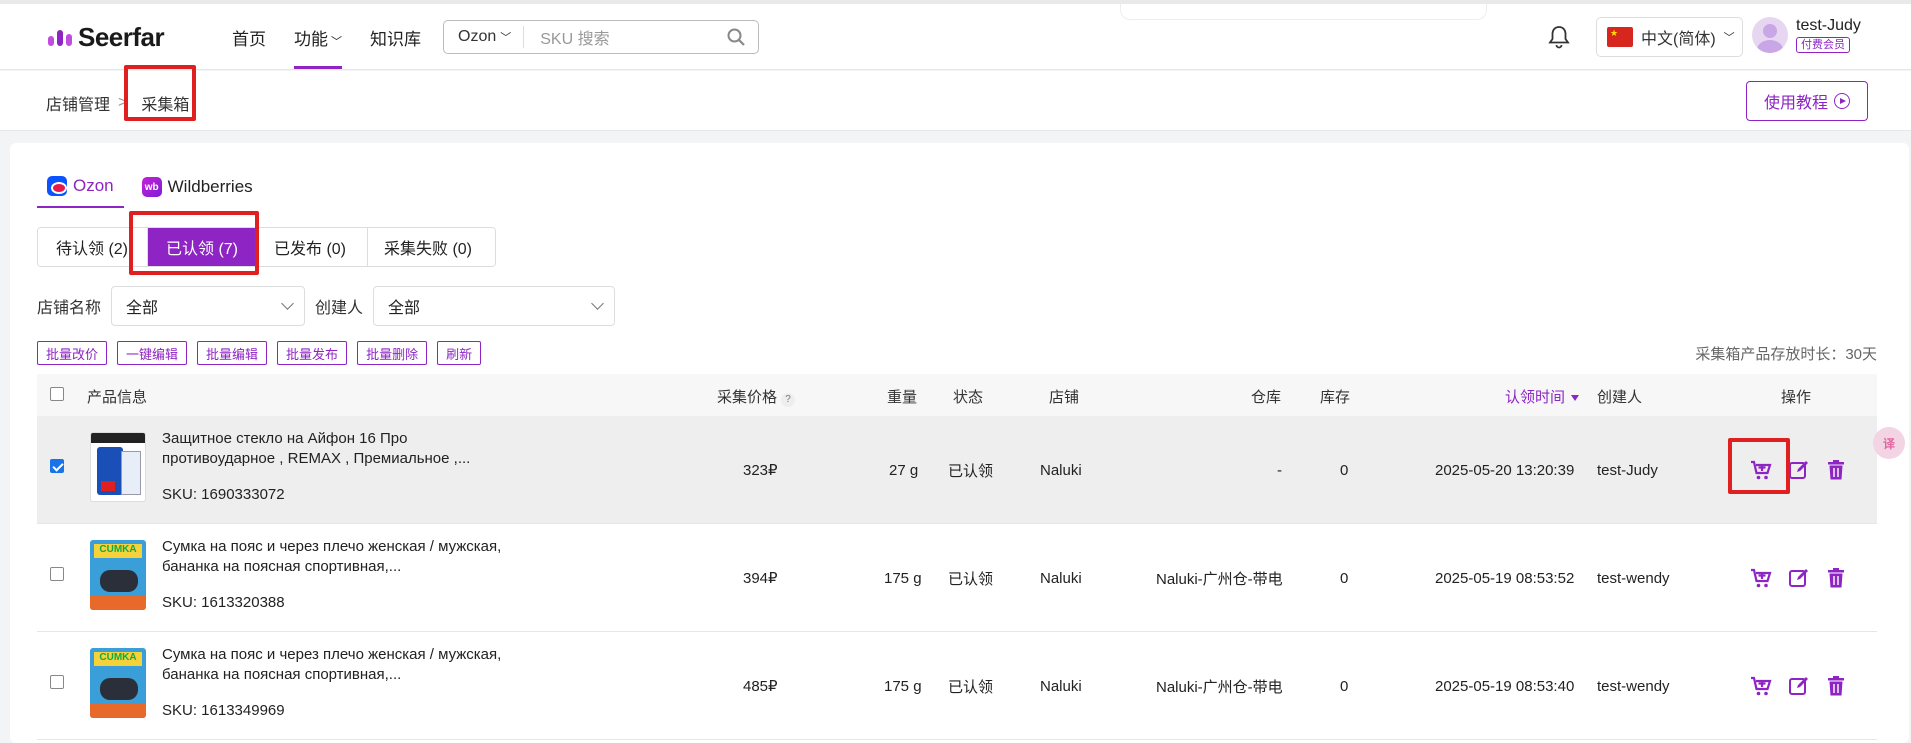  I want to click on col-weight: 重量, so click(902, 397).